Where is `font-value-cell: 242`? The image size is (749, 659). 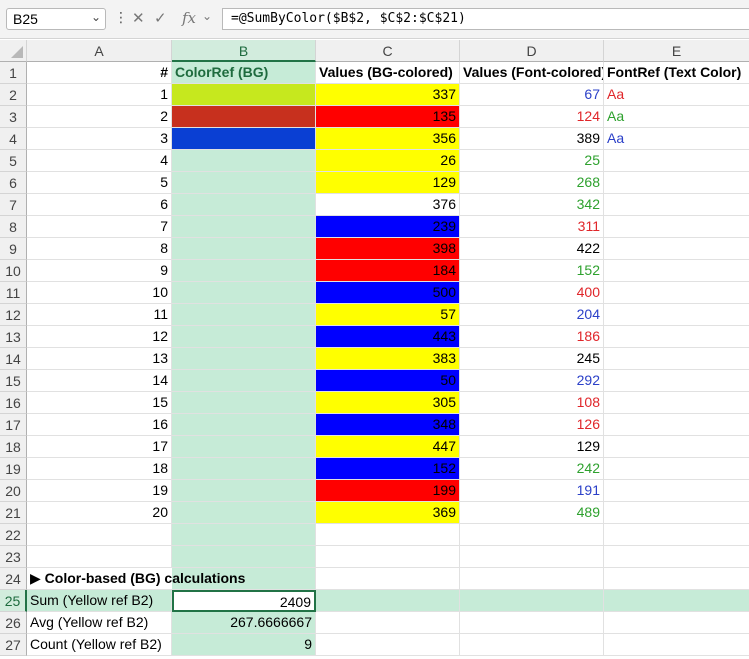
font-value-cell: 242 is located at coordinates (532, 469).